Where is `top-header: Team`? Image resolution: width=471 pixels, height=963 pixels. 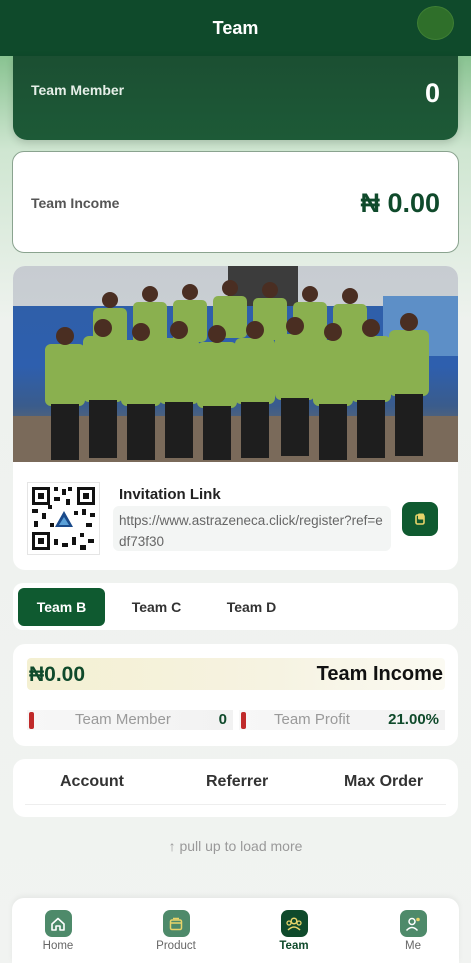 top-header: Team is located at coordinates (235, 28).